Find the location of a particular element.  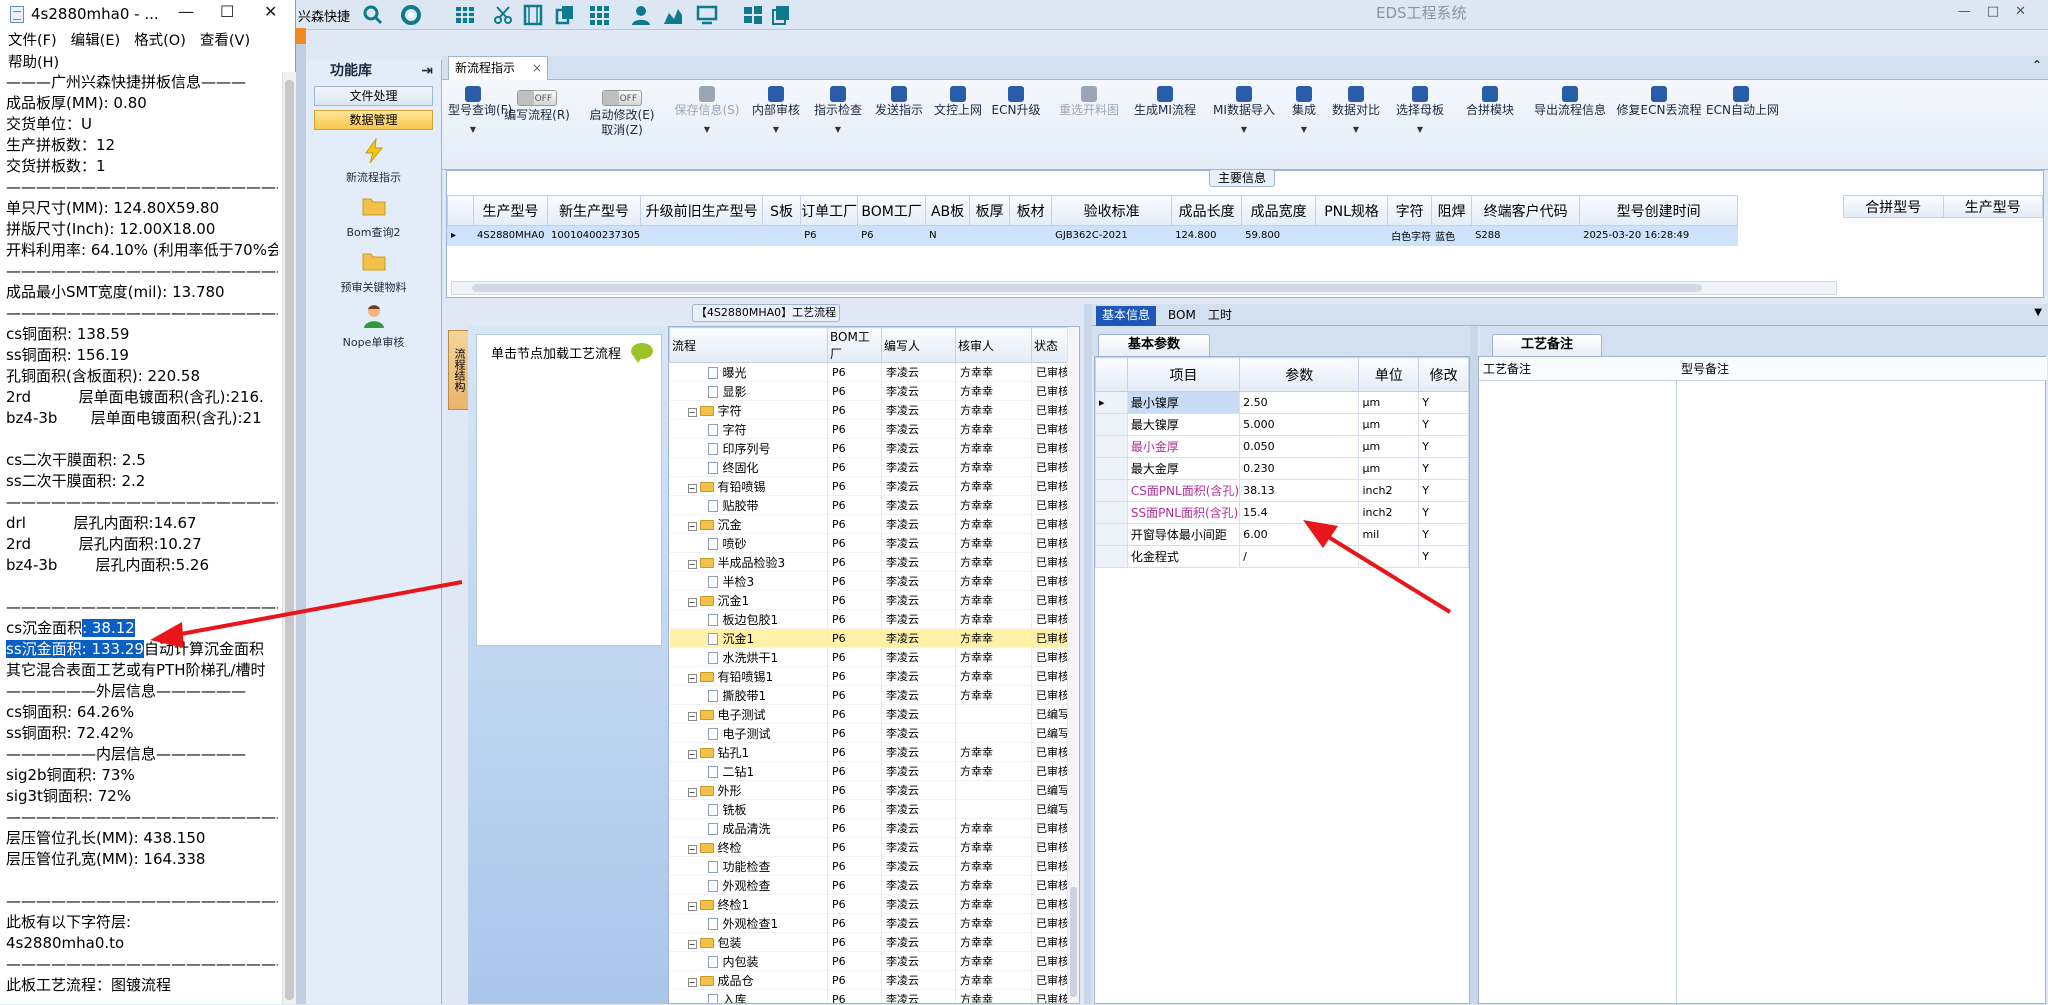

ribbon-button-8: ECN升级 is located at coordinates (1016, 101).